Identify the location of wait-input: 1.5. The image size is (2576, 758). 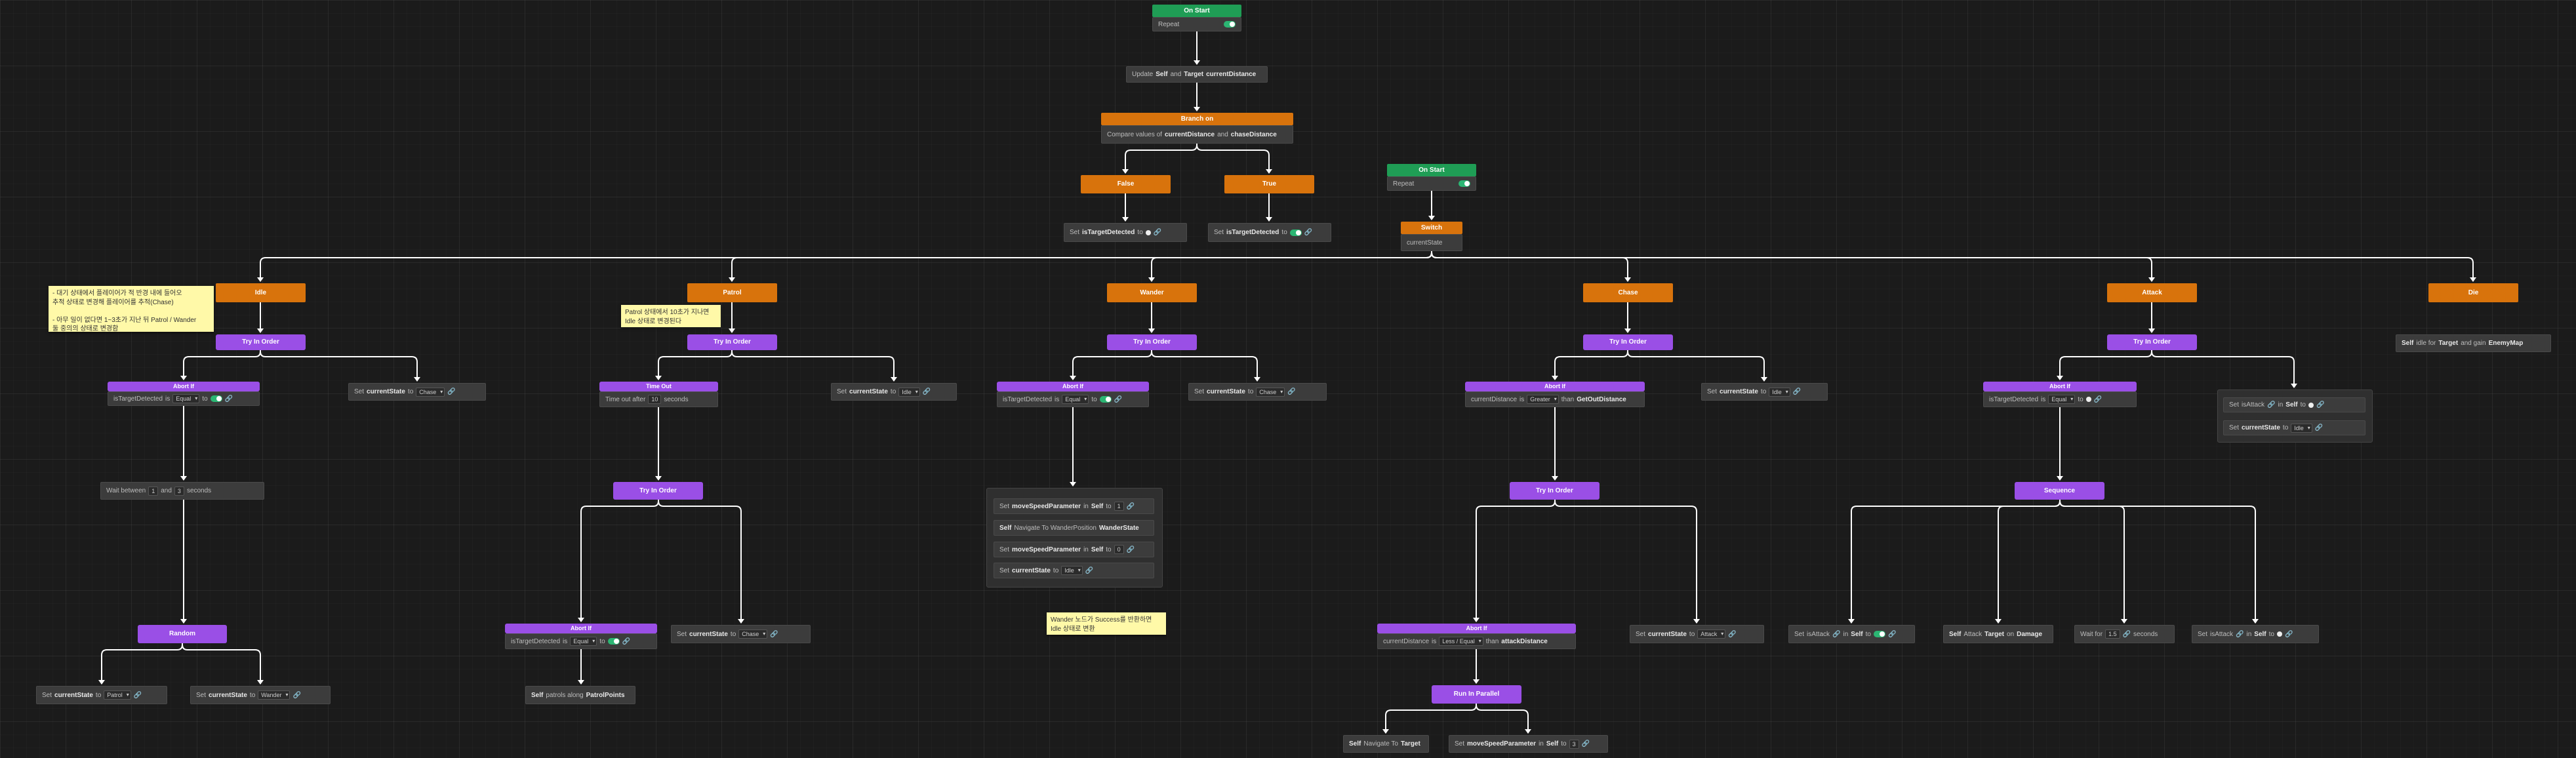
(2112, 634).